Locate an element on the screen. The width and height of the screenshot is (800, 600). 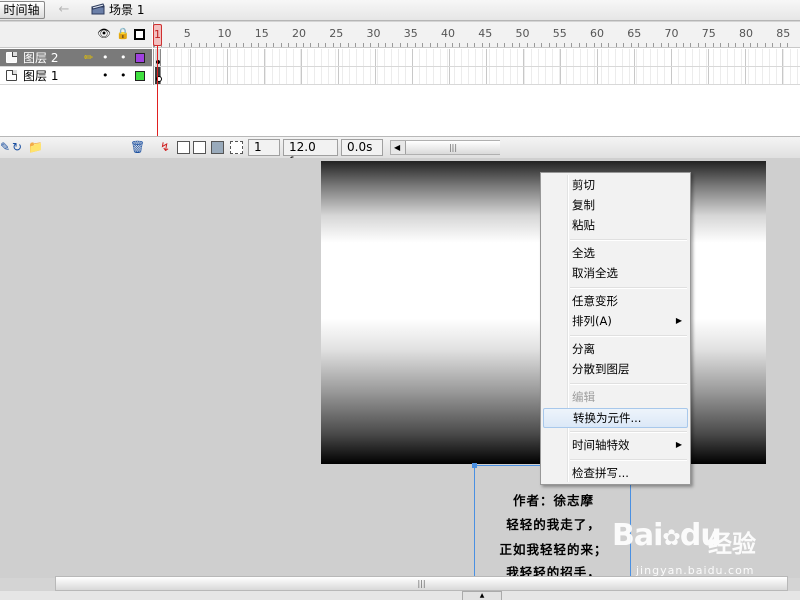
modify-markers-icon is located at coordinates (236, 147).